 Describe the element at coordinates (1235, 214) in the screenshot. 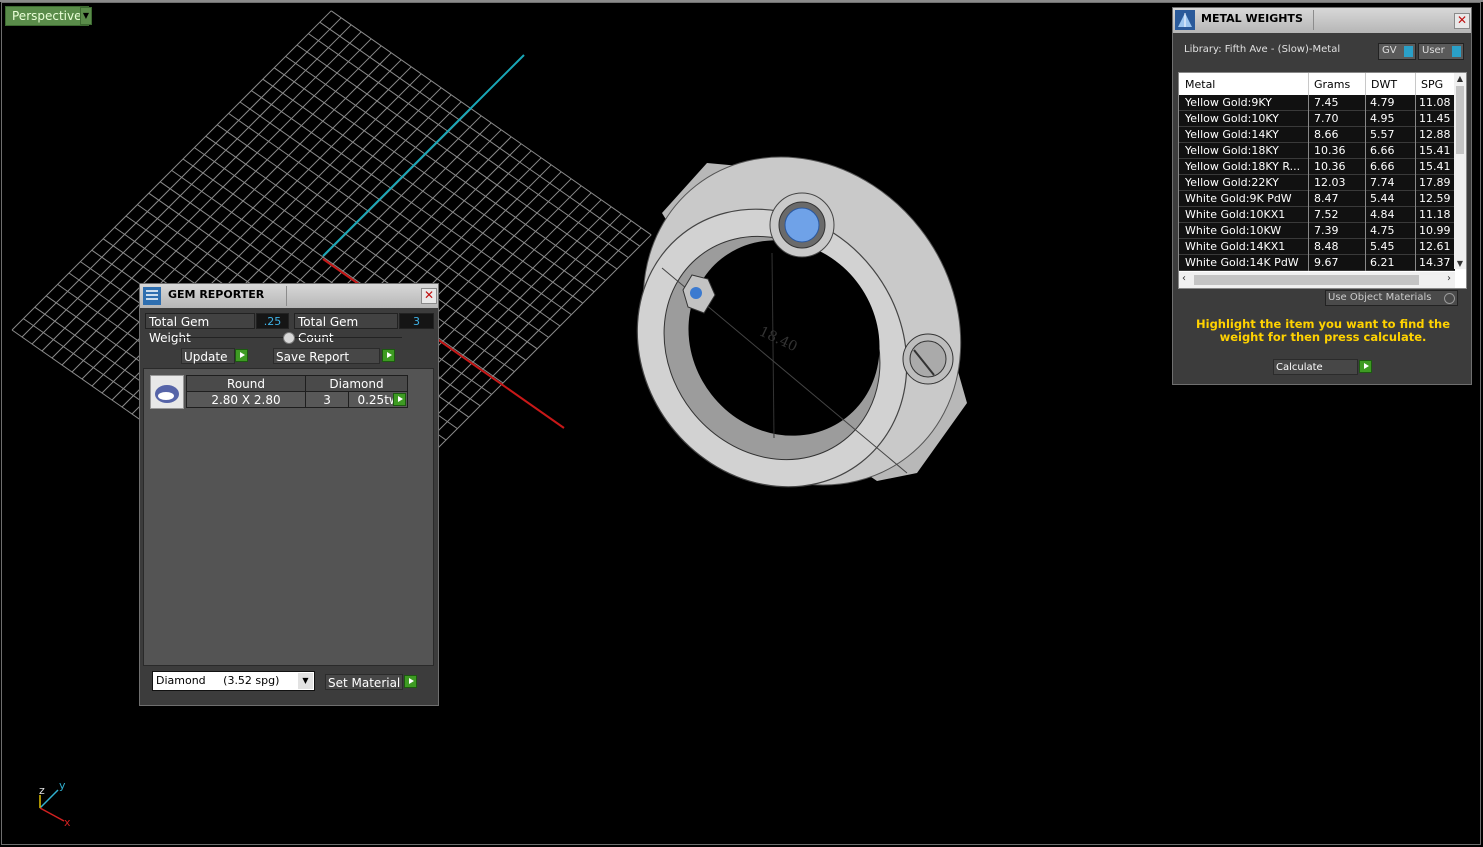

I see `metal-name-cell: White Gold:10KX1` at that location.